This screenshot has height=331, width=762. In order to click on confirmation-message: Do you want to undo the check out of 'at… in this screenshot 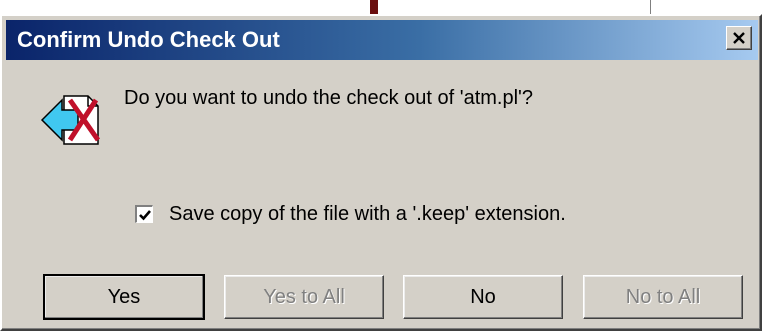, I will do `click(328, 98)`.